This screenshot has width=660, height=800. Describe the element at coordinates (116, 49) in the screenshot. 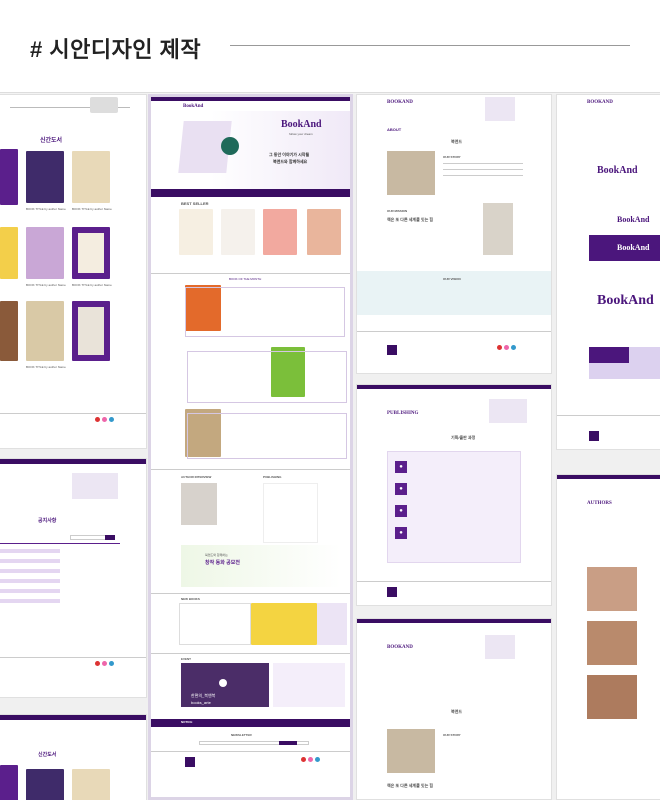

I see `page-title: # 시안디자인 제작` at that location.